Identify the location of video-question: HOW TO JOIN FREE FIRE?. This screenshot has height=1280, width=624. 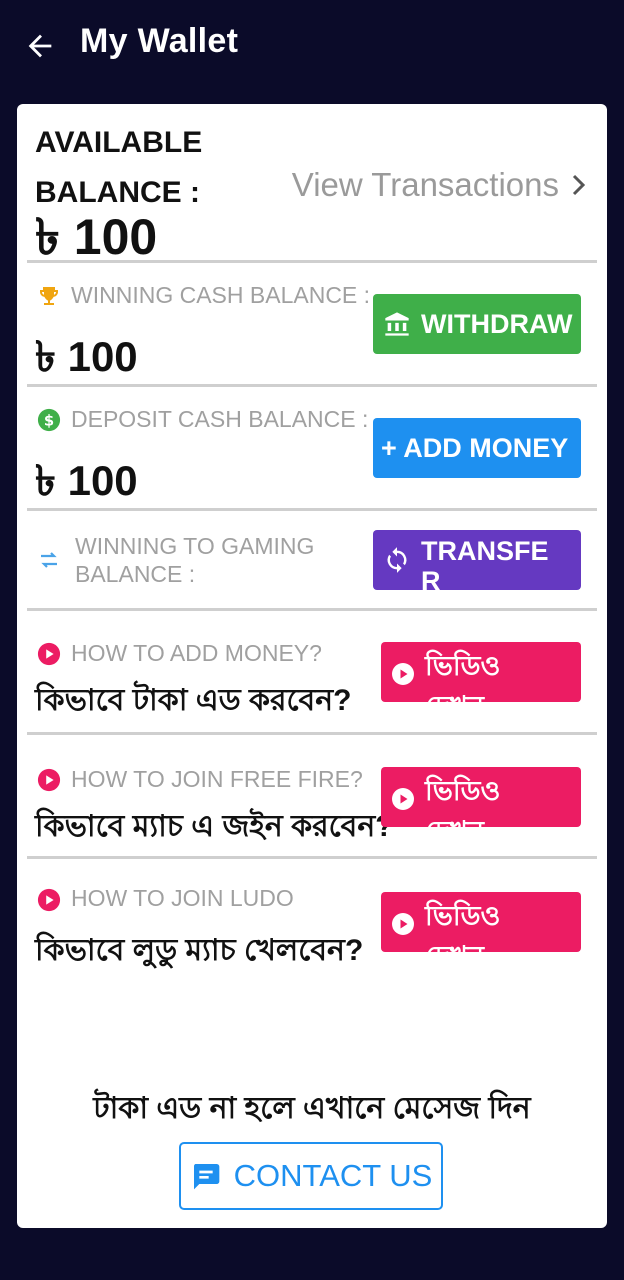
(217, 779).